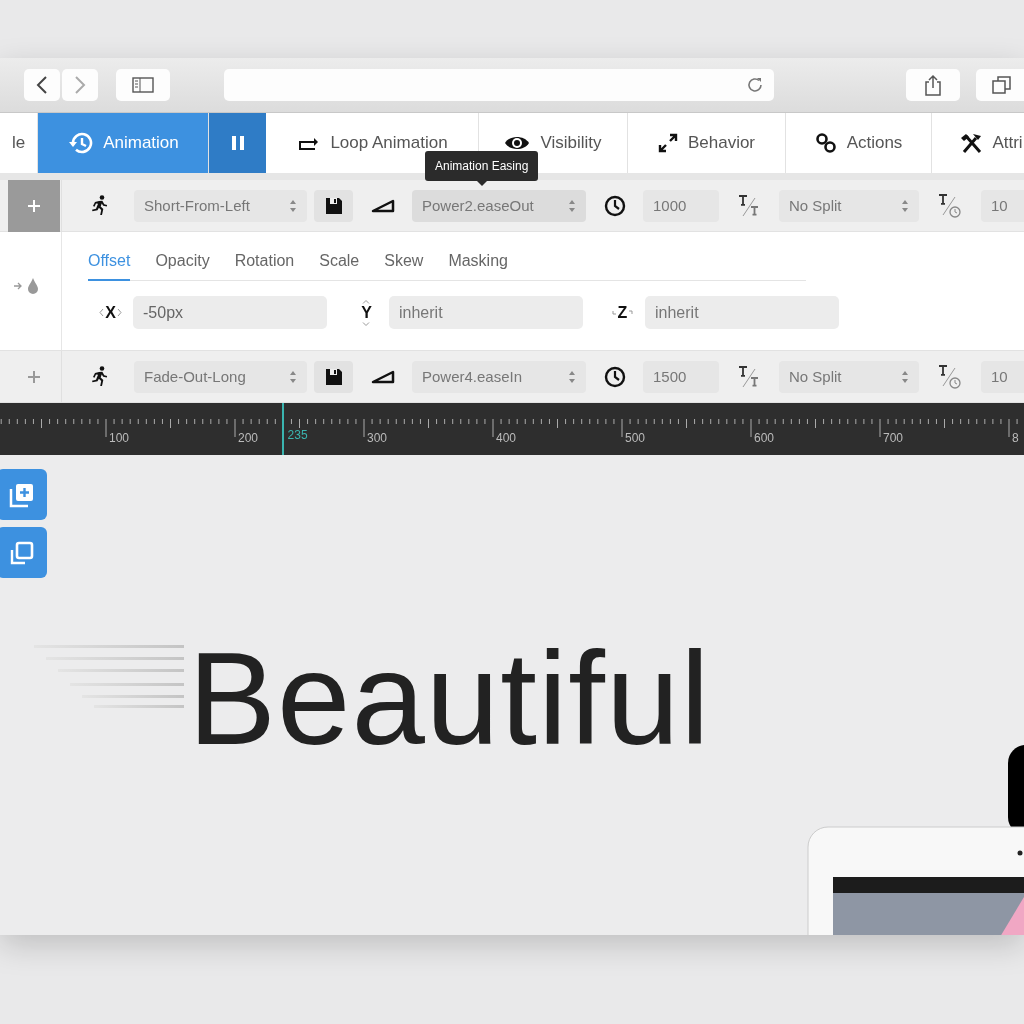 This screenshot has height=1024, width=1024. What do you see at coordinates (220, 376) in the screenshot?
I see `animation-select: Fade-Out-Long` at bounding box center [220, 376].